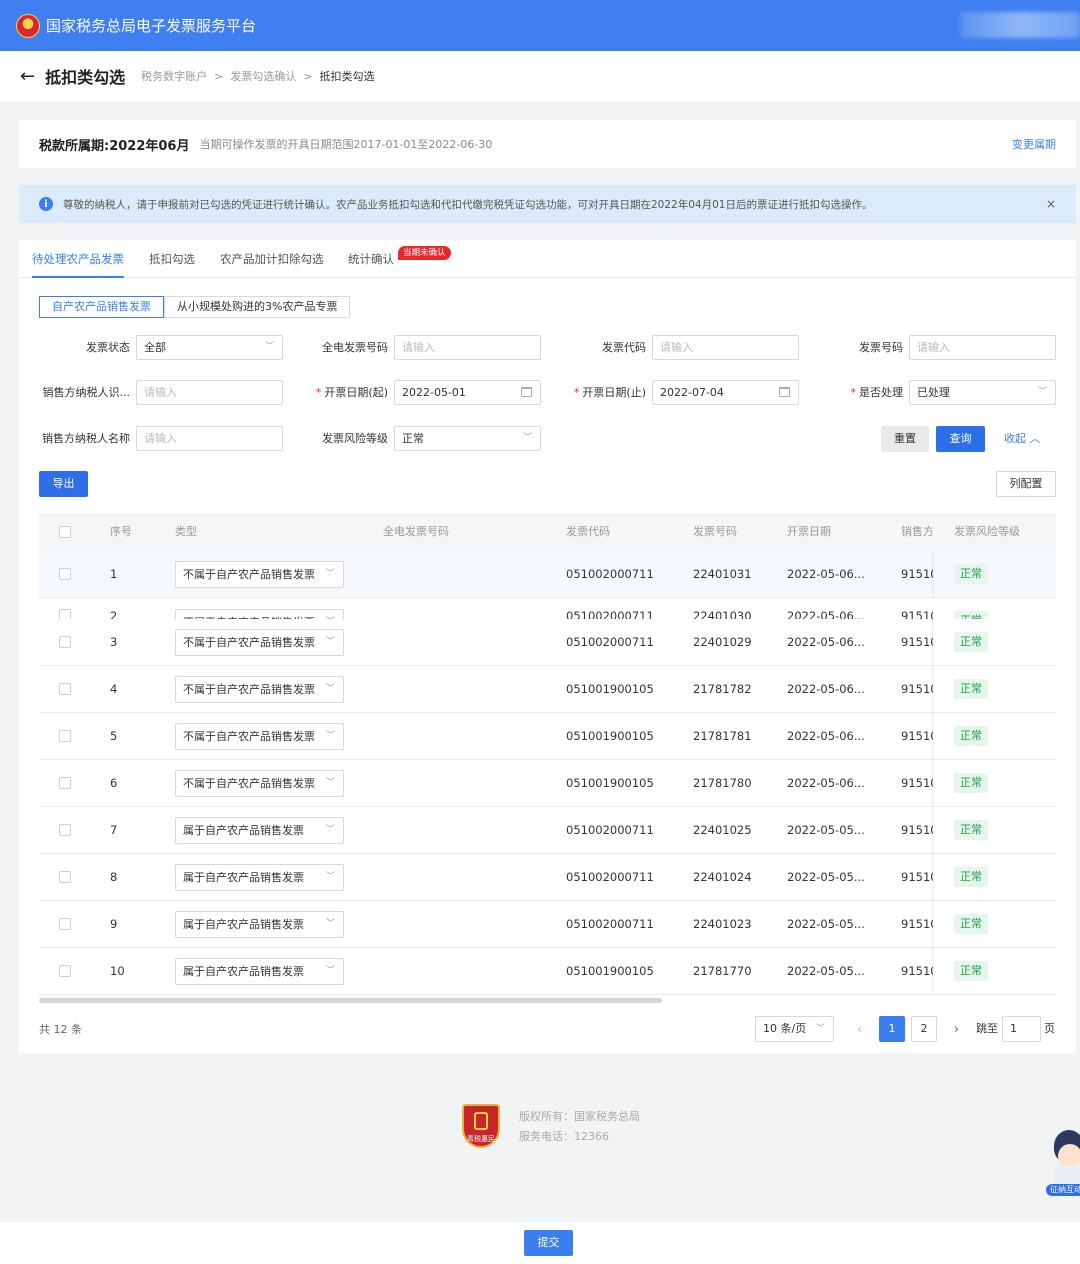 The image size is (1080, 1264). What do you see at coordinates (209, 347) in the screenshot?
I see `invoice-status-select: 全部 ﹀` at bounding box center [209, 347].